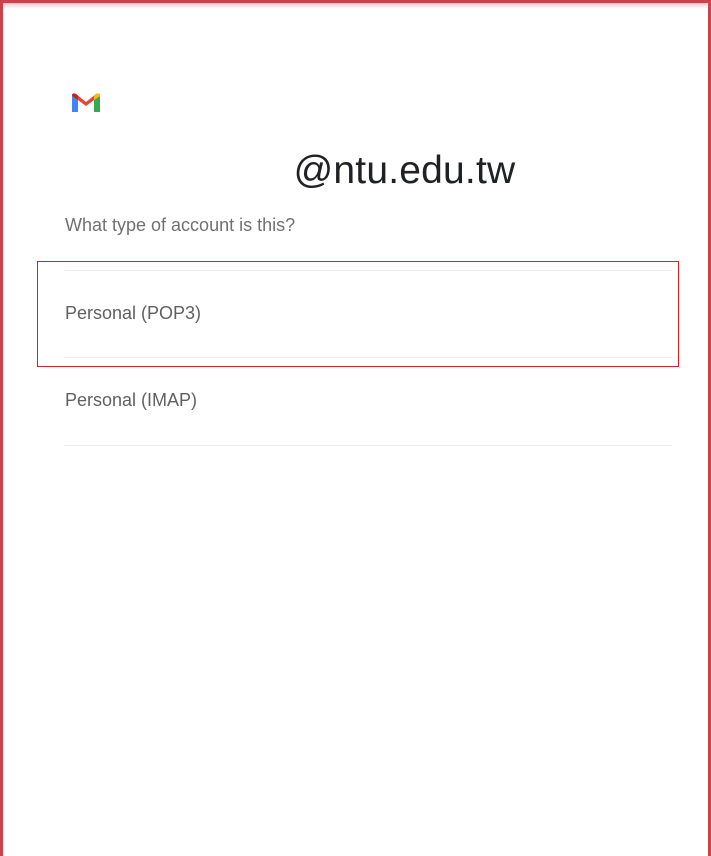 The width and height of the screenshot is (711, 856). Describe the element at coordinates (368, 313) in the screenshot. I see `option-personal-pop3: Personal (POP3)` at that location.